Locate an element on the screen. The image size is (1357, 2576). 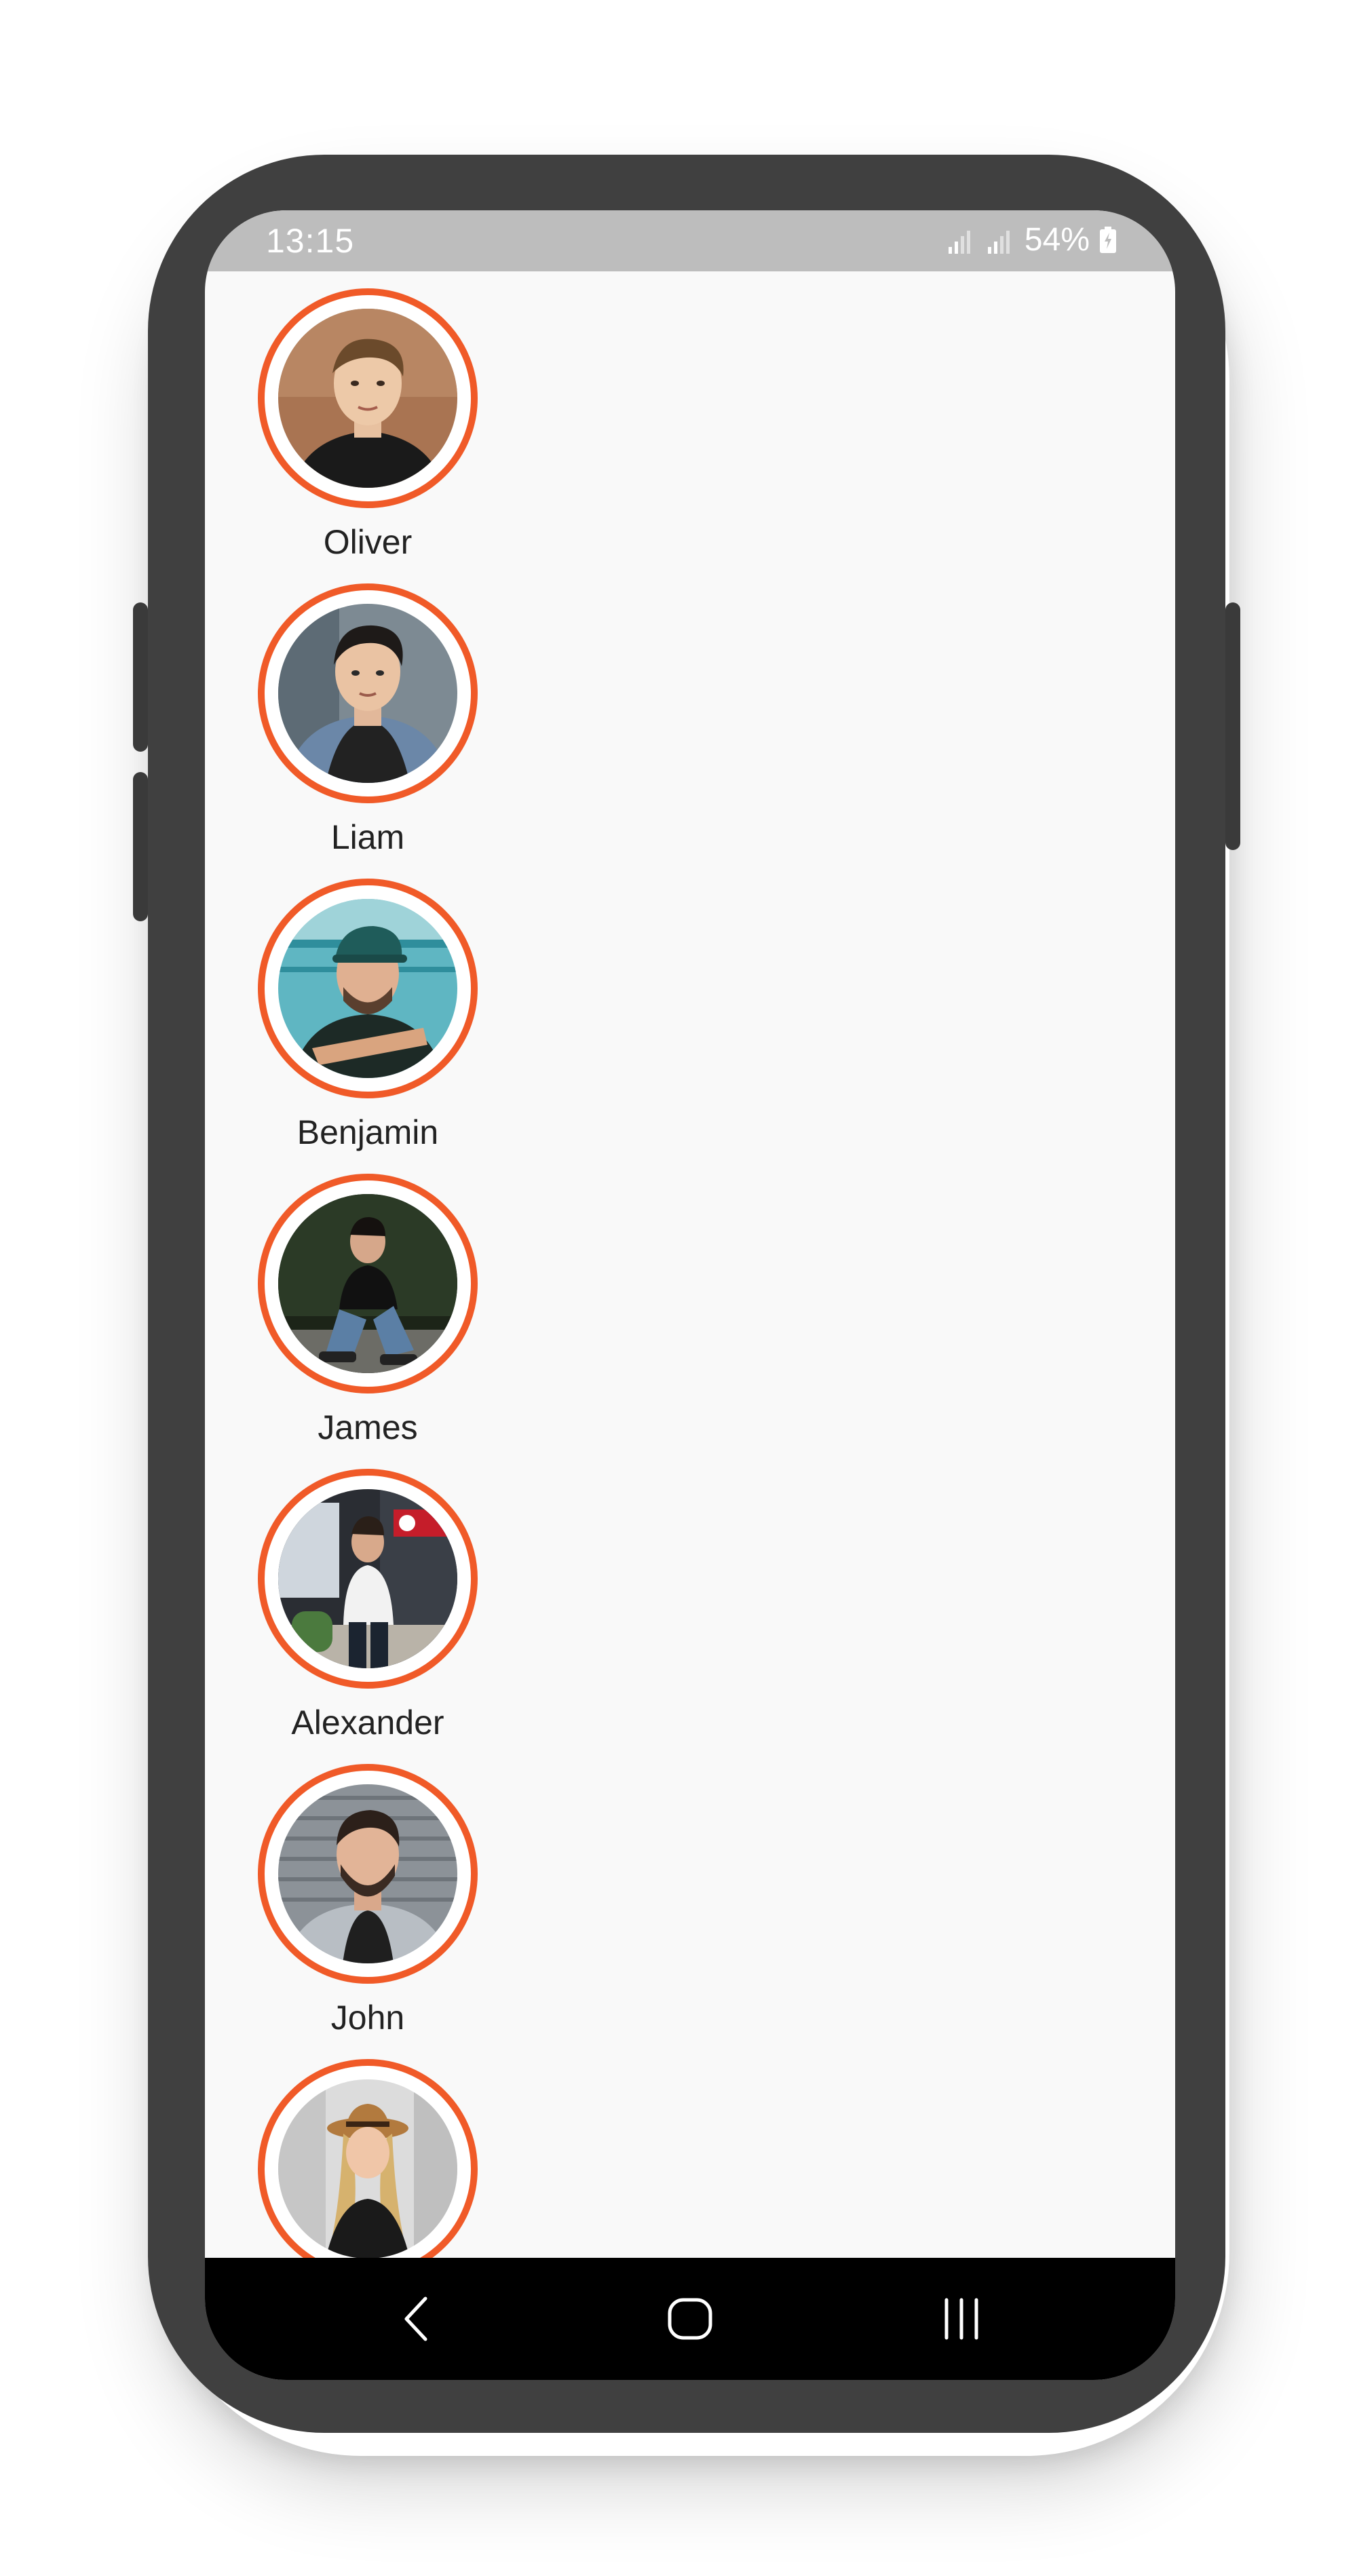
navigation-bar is located at coordinates (690, 2319).